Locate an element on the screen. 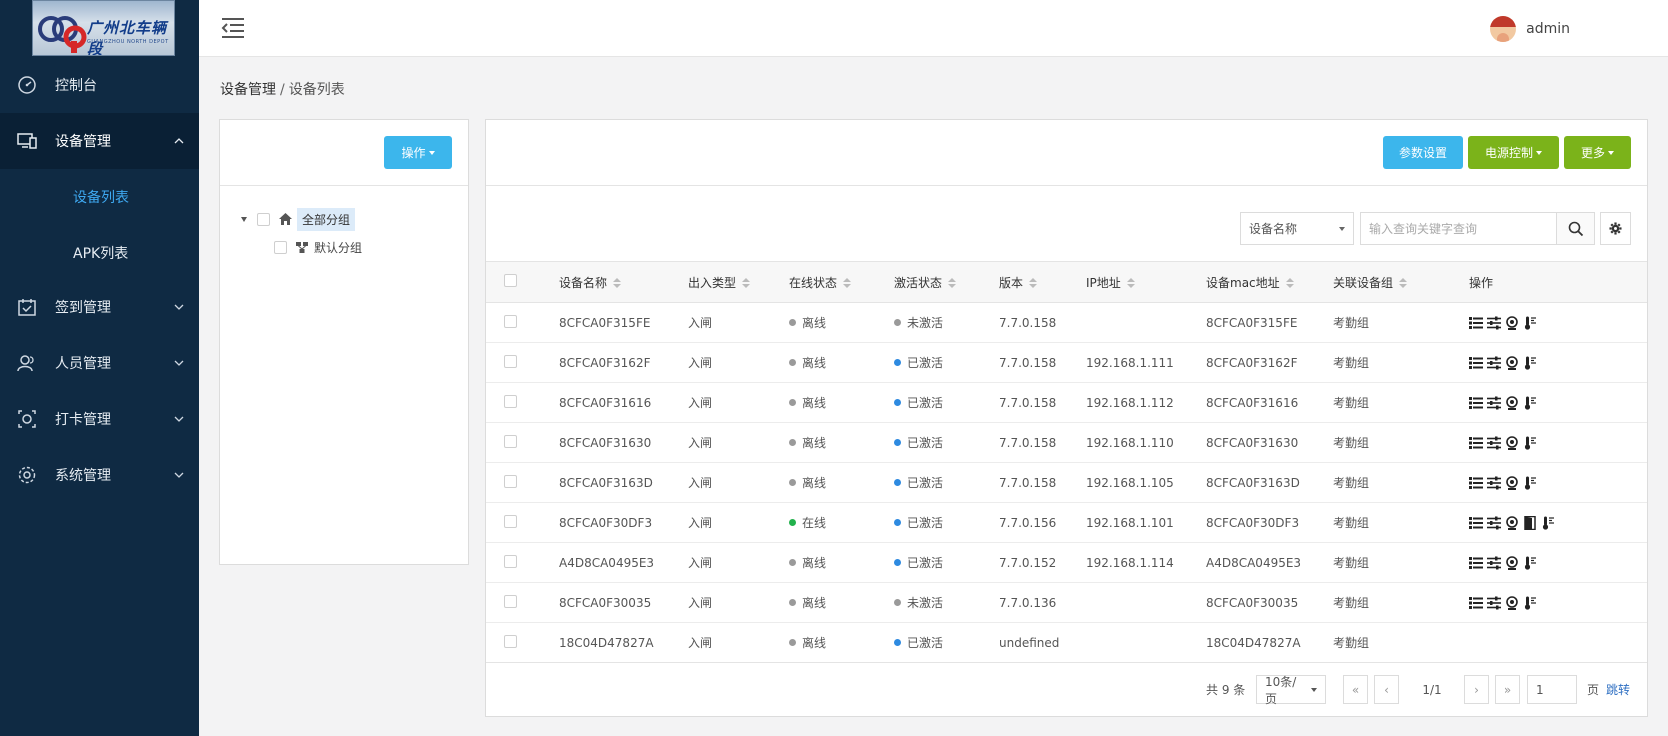 This screenshot has height=736, width=1668. sidebar-item-devices: 设备管理 is located at coordinates (99, 141).